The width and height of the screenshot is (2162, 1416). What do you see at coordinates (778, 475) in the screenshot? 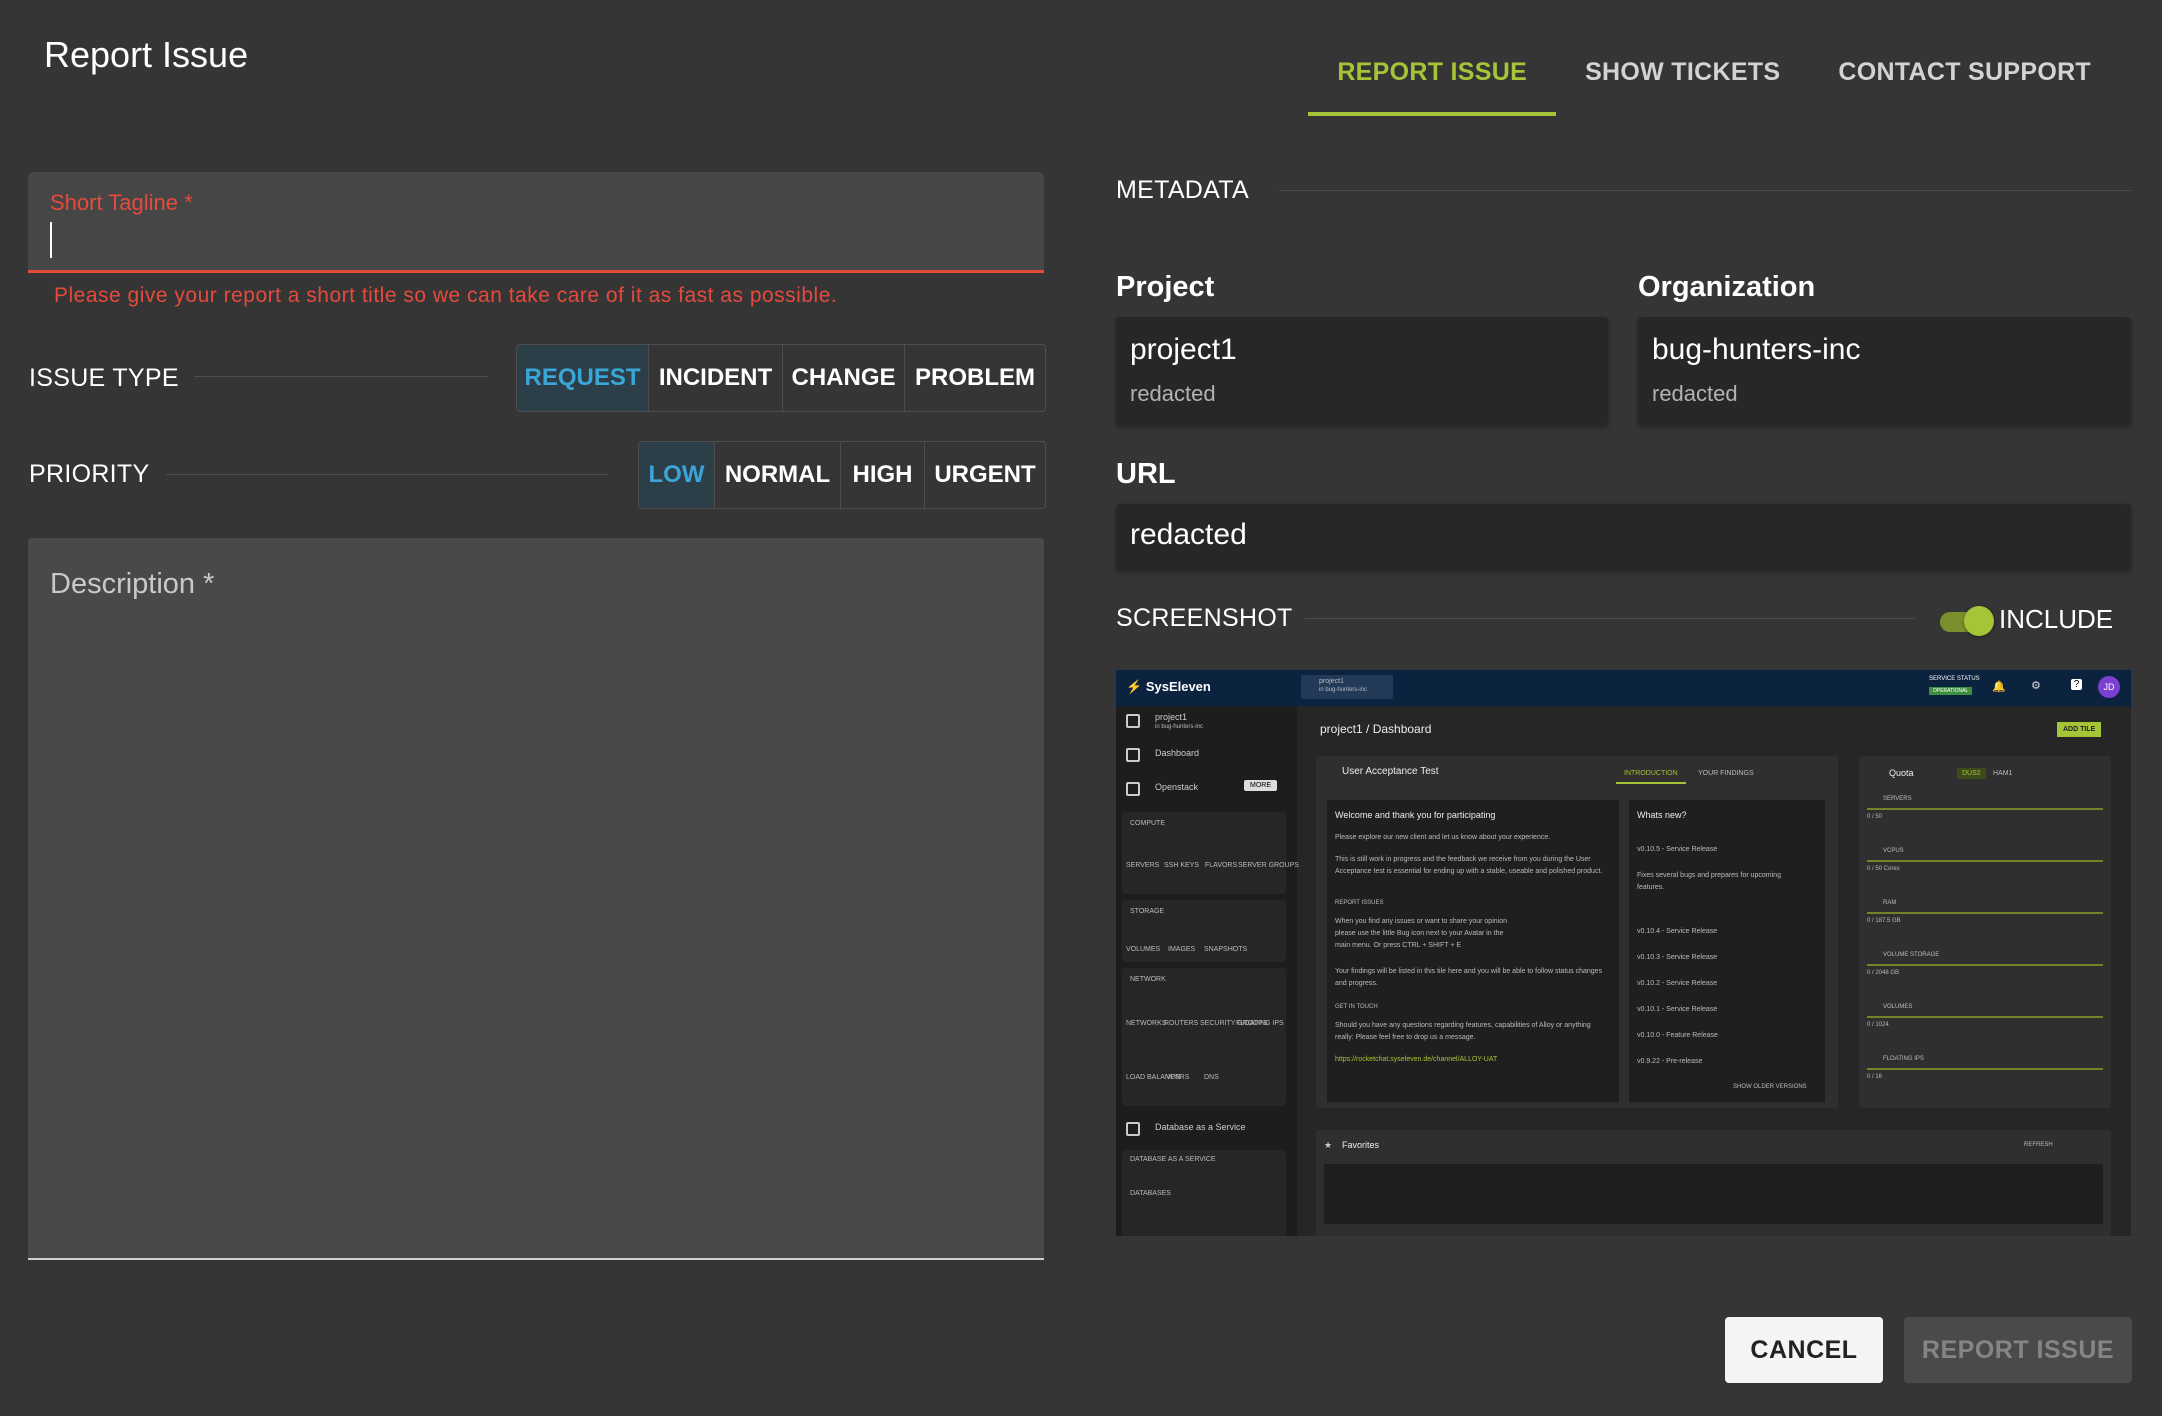
I see `priority-normal: NORMAL` at bounding box center [778, 475].